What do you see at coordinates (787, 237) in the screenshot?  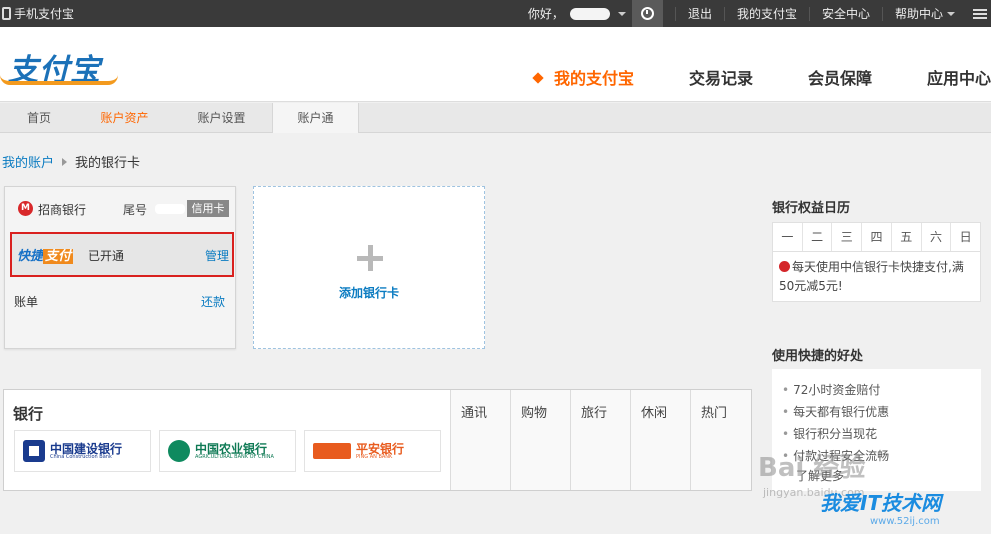 I see `calendar-day-mon: 一` at bounding box center [787, 237].